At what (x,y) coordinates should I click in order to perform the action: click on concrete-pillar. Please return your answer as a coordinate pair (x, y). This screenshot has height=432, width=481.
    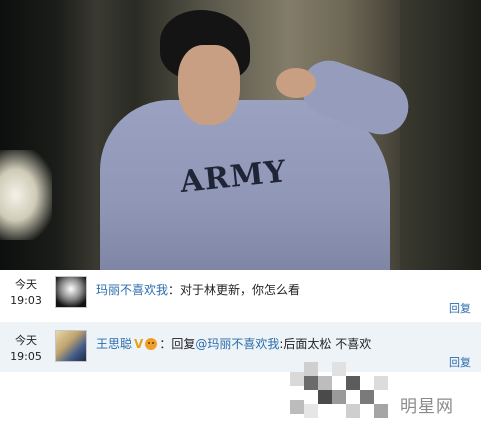
    Looking at the image, I should click on (440, 135).